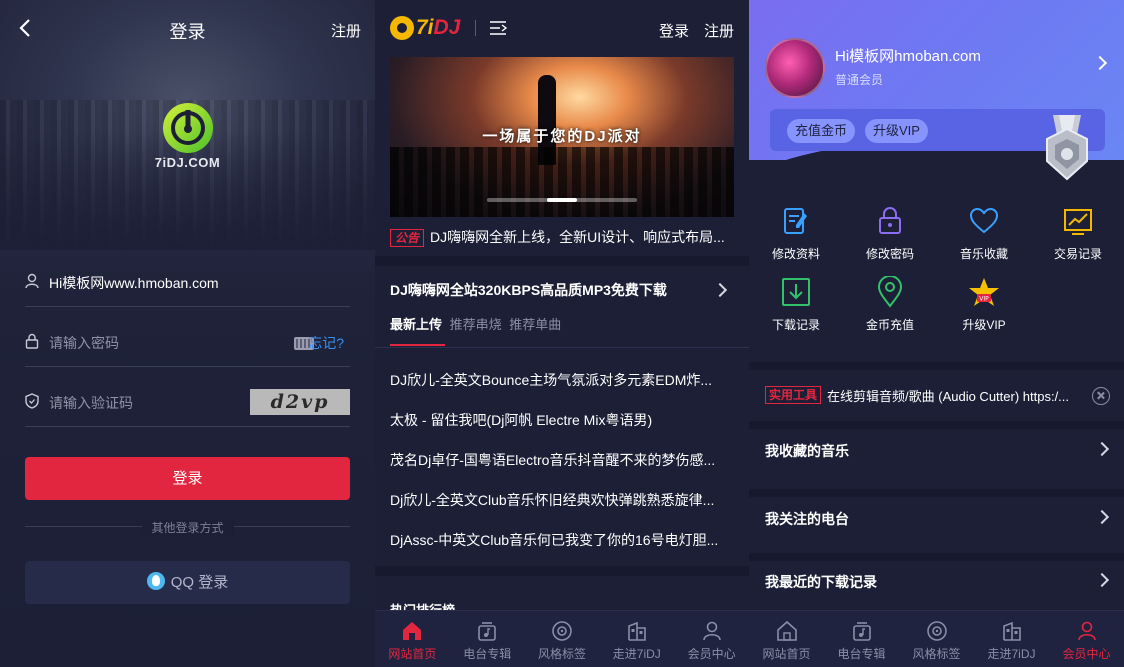 The image size is (1124, 667). What do you see at coordinates (187, 282) in the screenshot?
I see `username-field: Hi模板网www.hmoban.com` at bounding box center [187, 282].